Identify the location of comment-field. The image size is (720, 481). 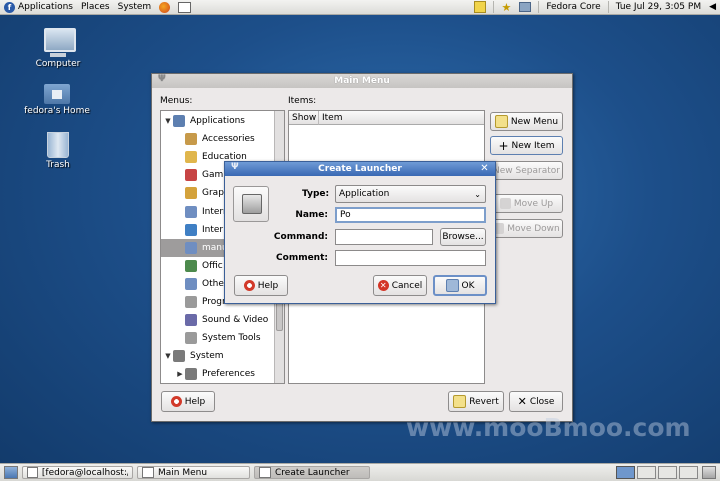
(410, 258).